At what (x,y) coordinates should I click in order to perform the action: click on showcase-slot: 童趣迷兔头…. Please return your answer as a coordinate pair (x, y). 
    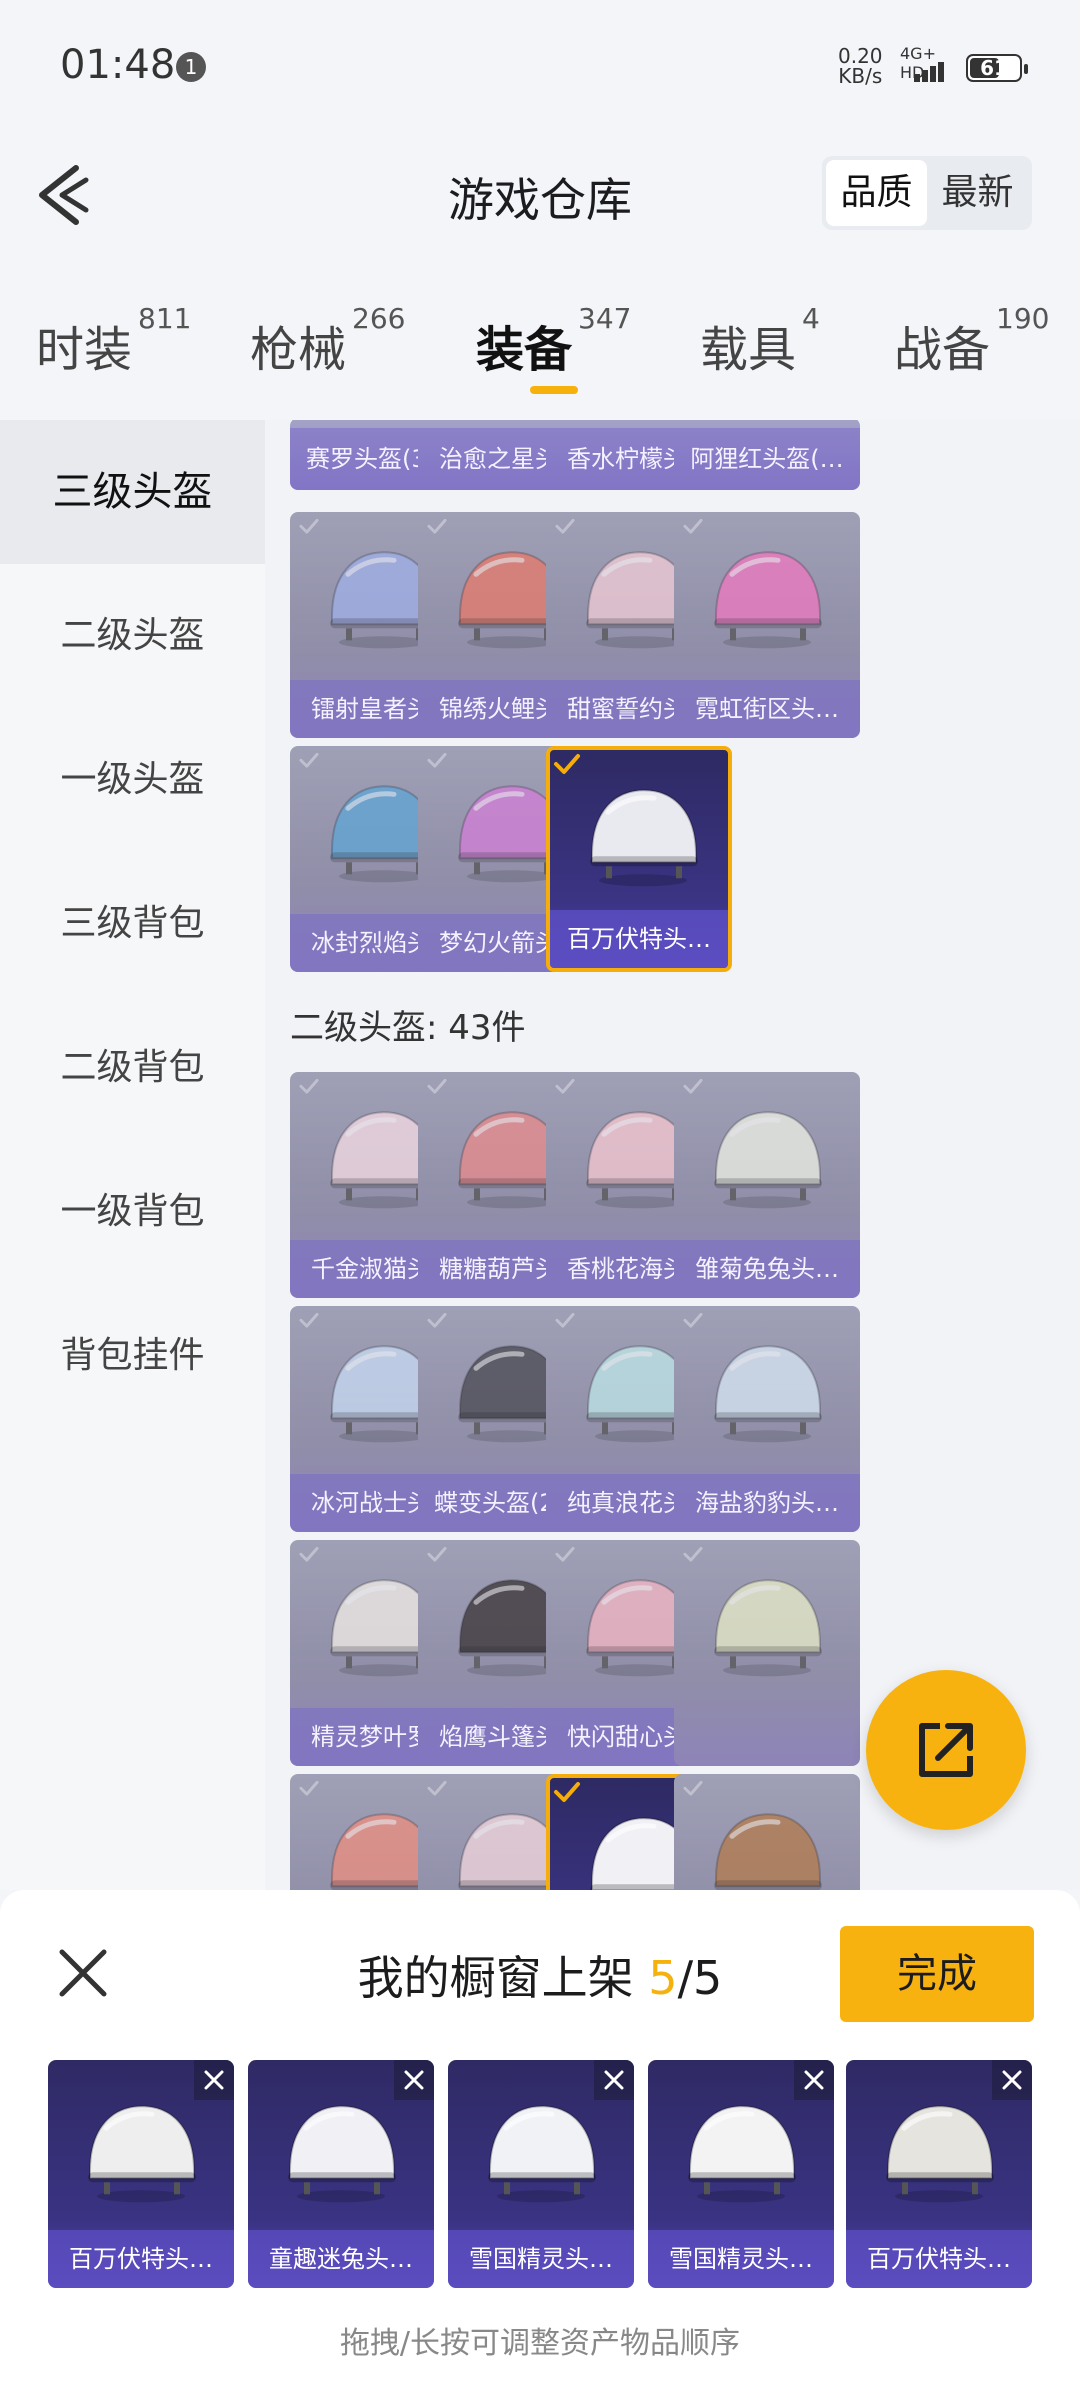
    Looking at the image, I should click on (341, 2174).